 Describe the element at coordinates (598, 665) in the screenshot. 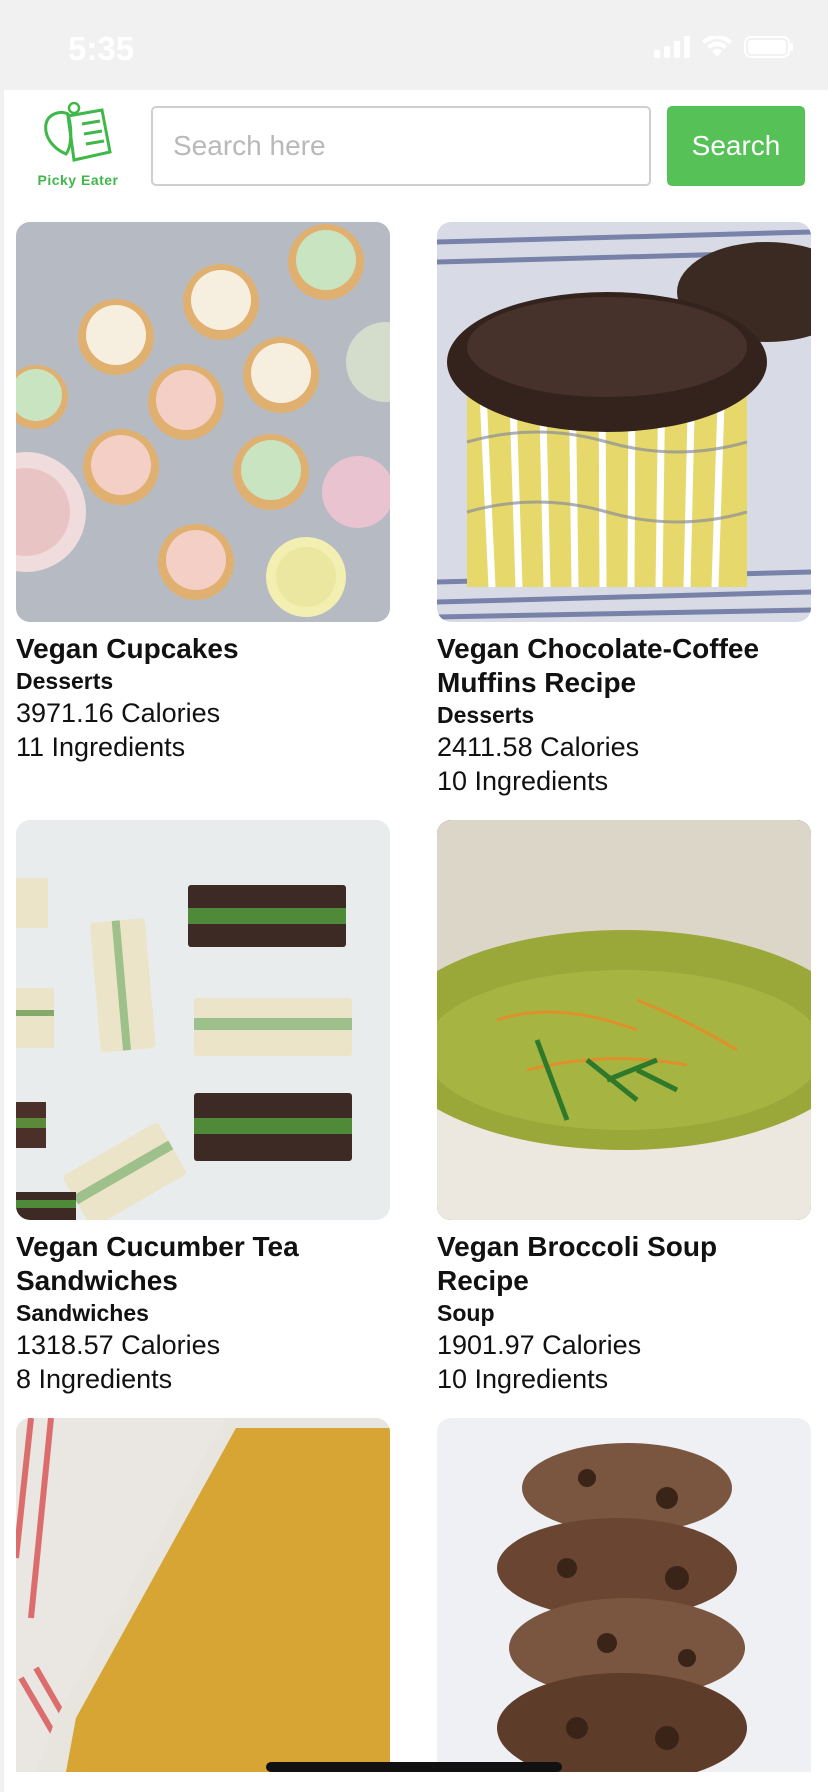

I see `recipe-title: Vegan Chocolate-Coffee Muffins Recipe` at that location.